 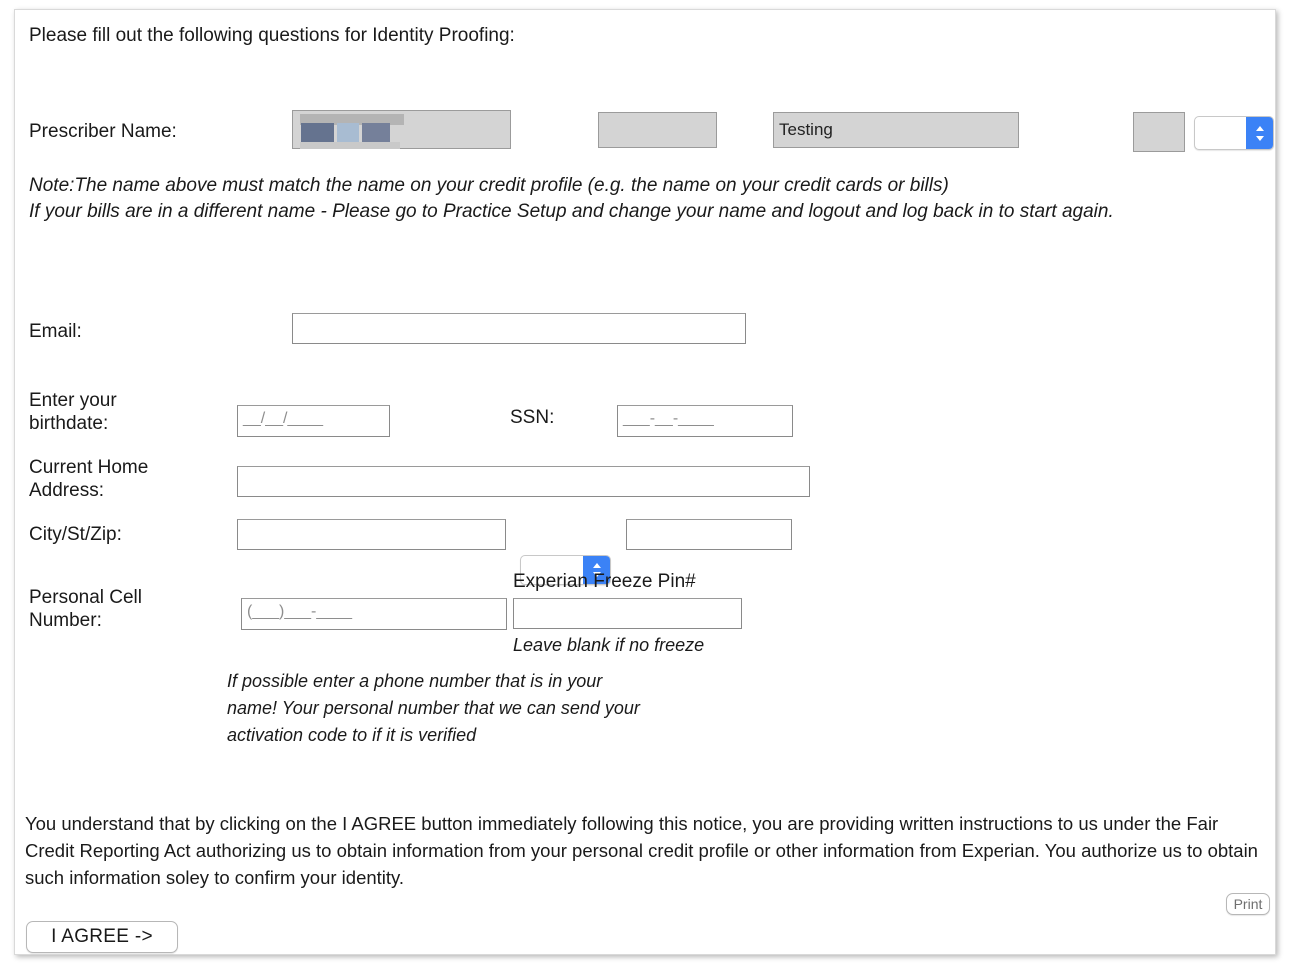 I want to click on freeze-pin-field, so click(x=627, y=613).